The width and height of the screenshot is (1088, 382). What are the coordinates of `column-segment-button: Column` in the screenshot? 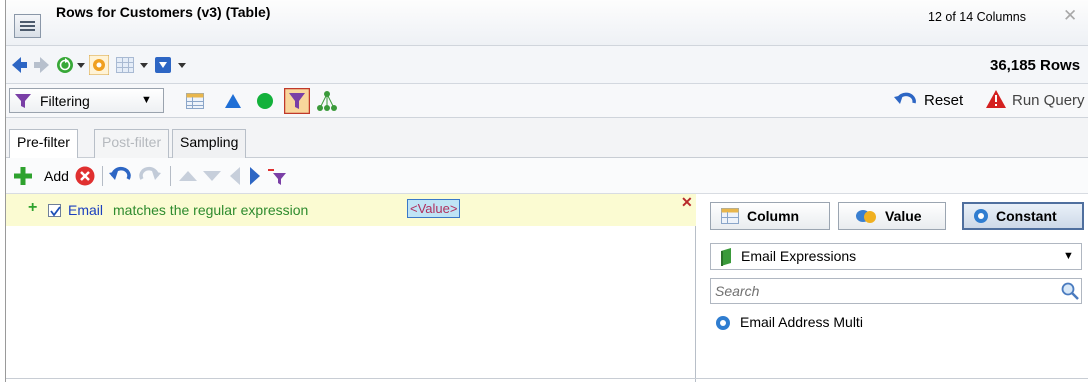 It's located at (770, 216).